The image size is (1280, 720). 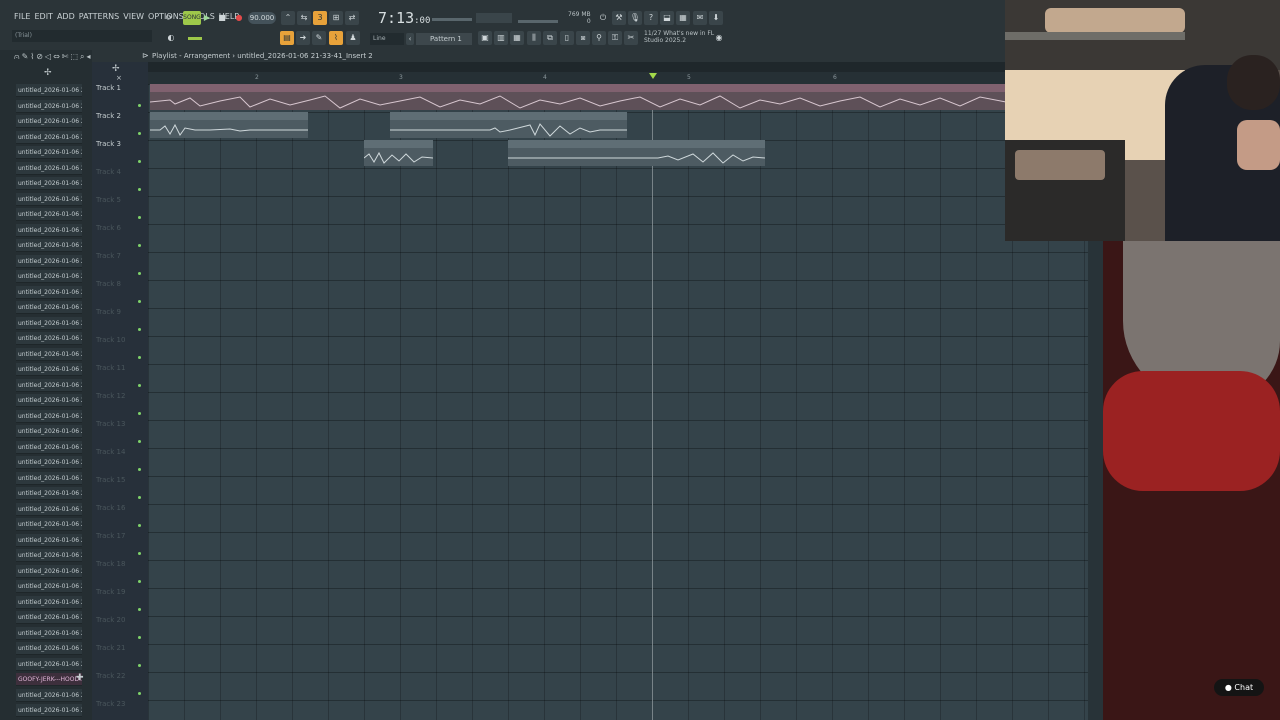 What do you see at coordinates (108, 200) in the screenshot?
I see `track-label: Track 5` at bounding box center [108, 200].